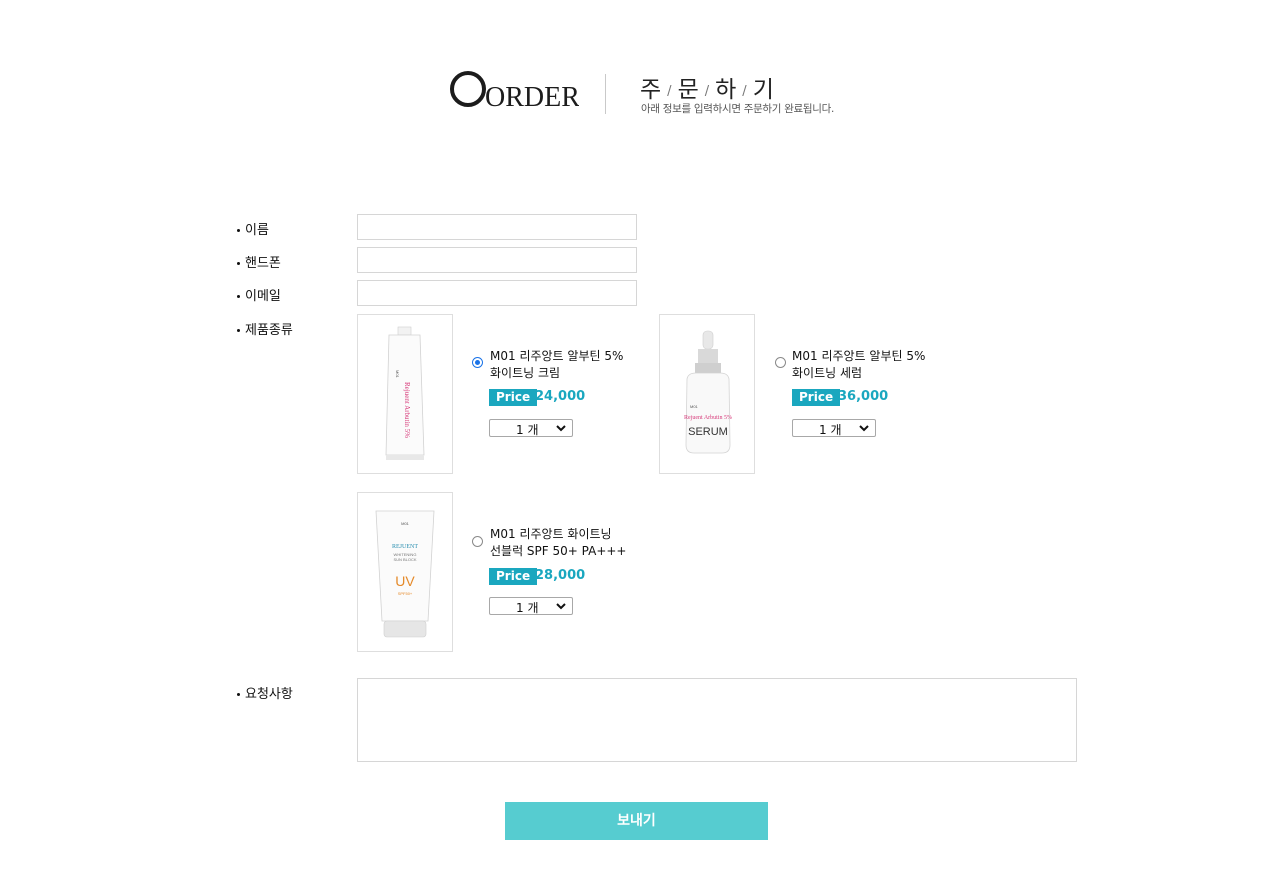 The height and width of the screenshot is (887, 1273). What do you see at coordinates (477, 362) in the screenshot?
I see `product-radio-cream` at bounding box center [477, 362].